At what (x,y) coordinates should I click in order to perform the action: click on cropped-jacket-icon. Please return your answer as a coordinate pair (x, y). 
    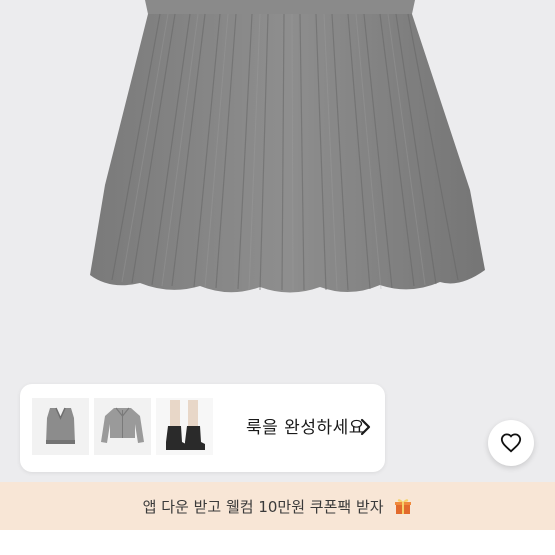
    Looking at the image, I should click on (122, 426).